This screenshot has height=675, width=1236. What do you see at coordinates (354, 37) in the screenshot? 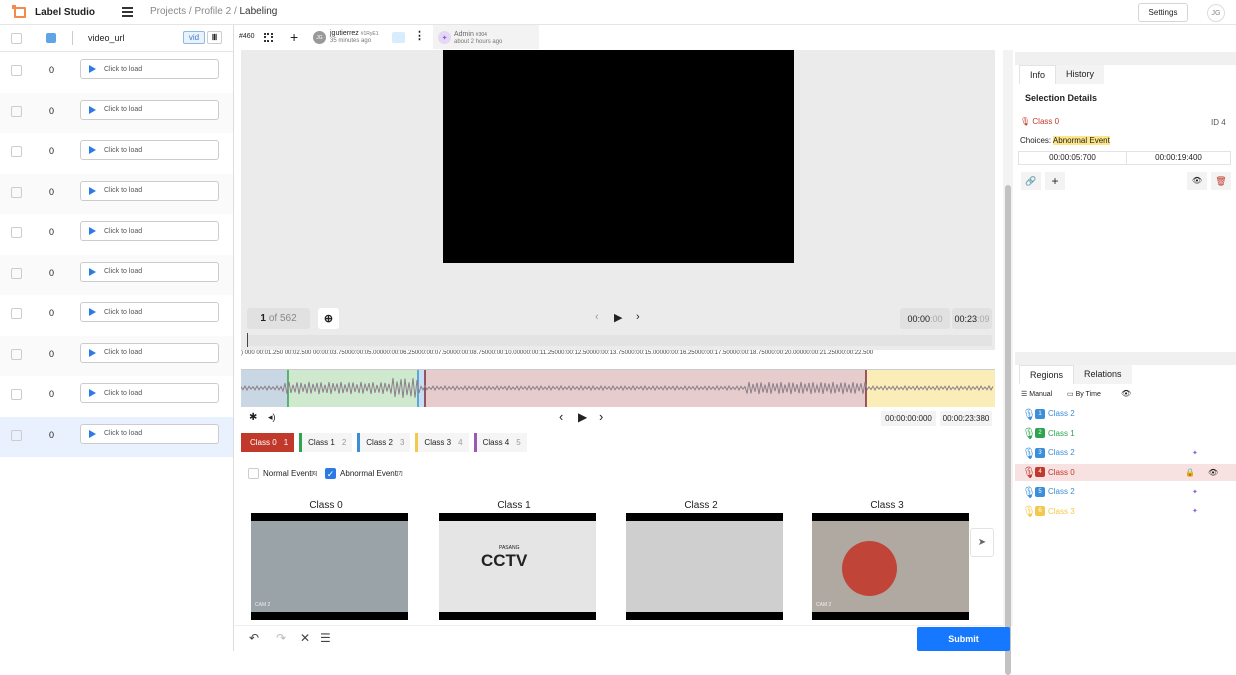
I see `annotation-tab-user1: jgutierrez #1RyE1 35 minutes ago` at bounding box center [354, 37].